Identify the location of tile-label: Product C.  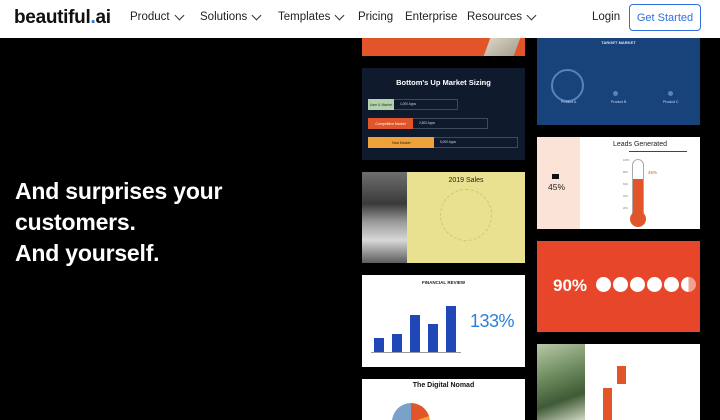
(671, 102).